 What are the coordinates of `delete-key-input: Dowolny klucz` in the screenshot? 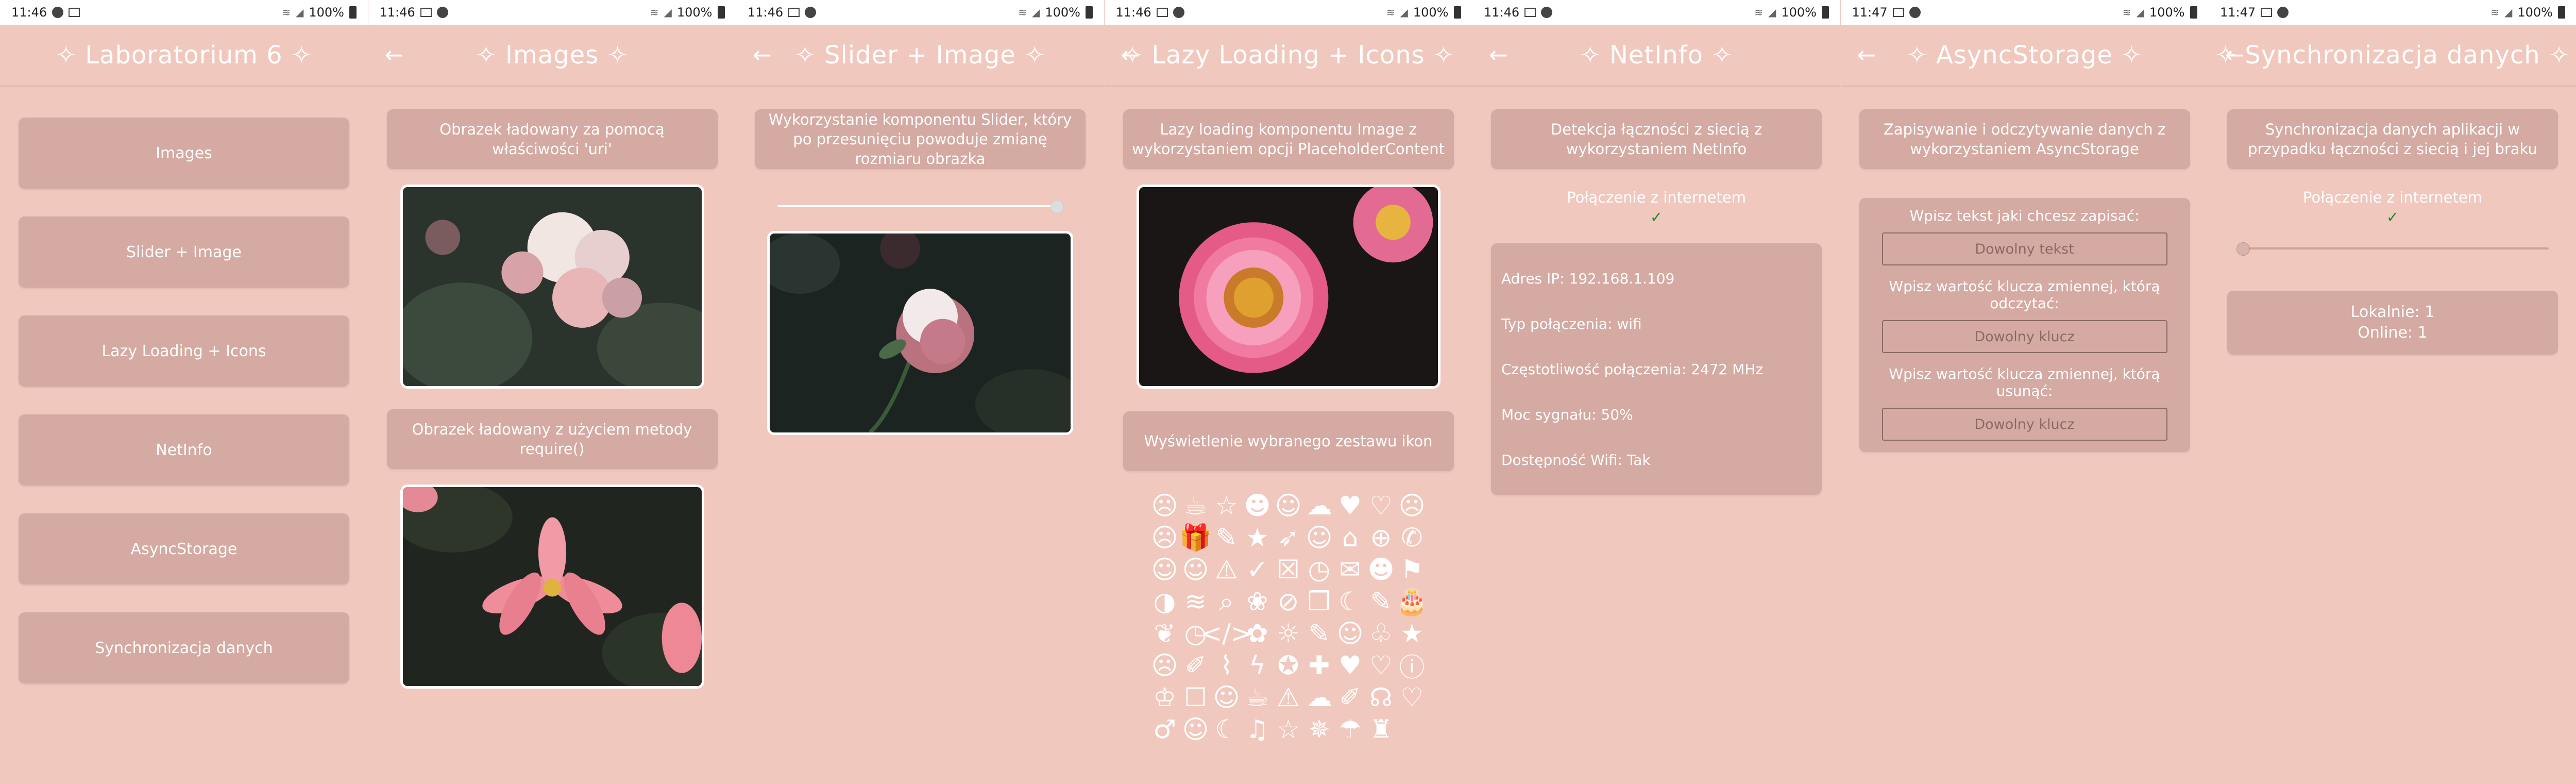 It's located at (2024, 424).